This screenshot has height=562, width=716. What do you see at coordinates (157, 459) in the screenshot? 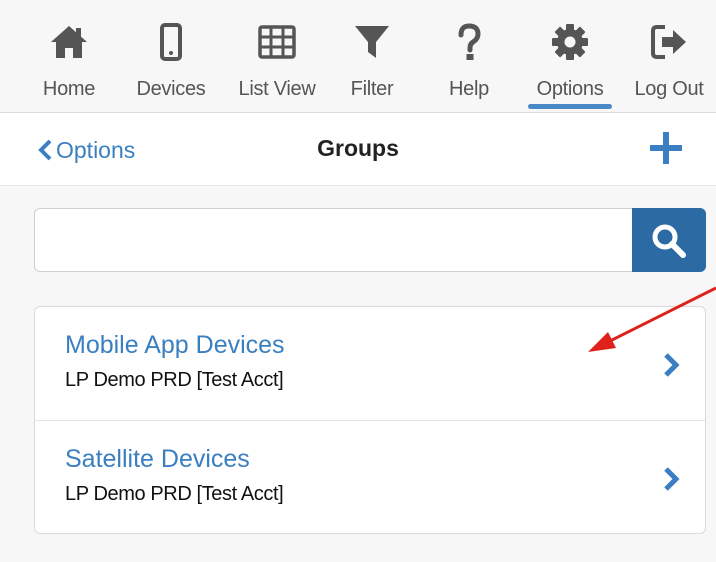
I see `group-name: Satellite Devices` at bounding box center [157, 459].